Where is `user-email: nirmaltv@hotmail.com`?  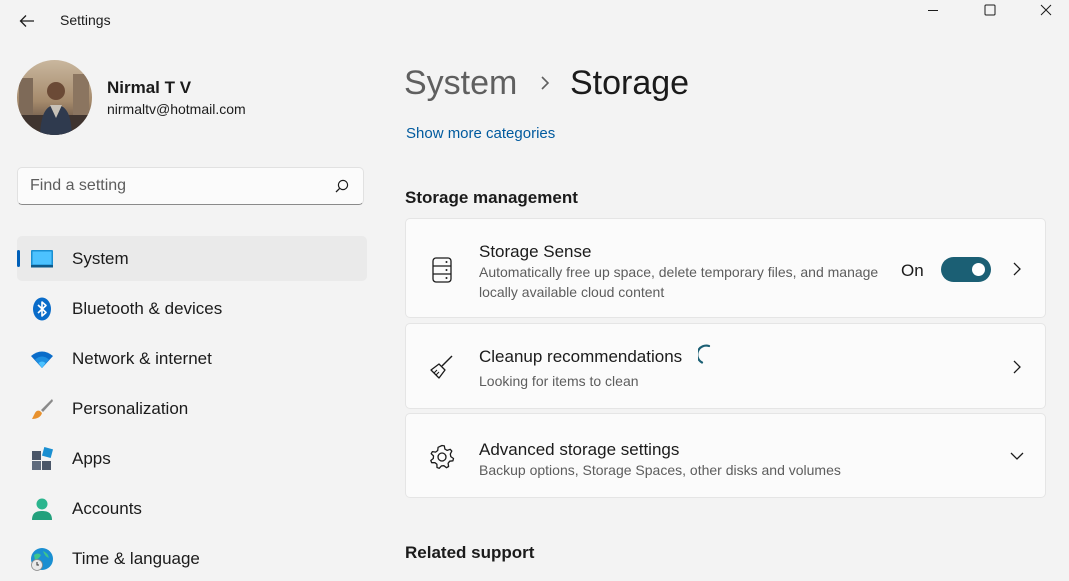 user-email: nirmaltv@hotmail.com is located at coordinates (176, 109).